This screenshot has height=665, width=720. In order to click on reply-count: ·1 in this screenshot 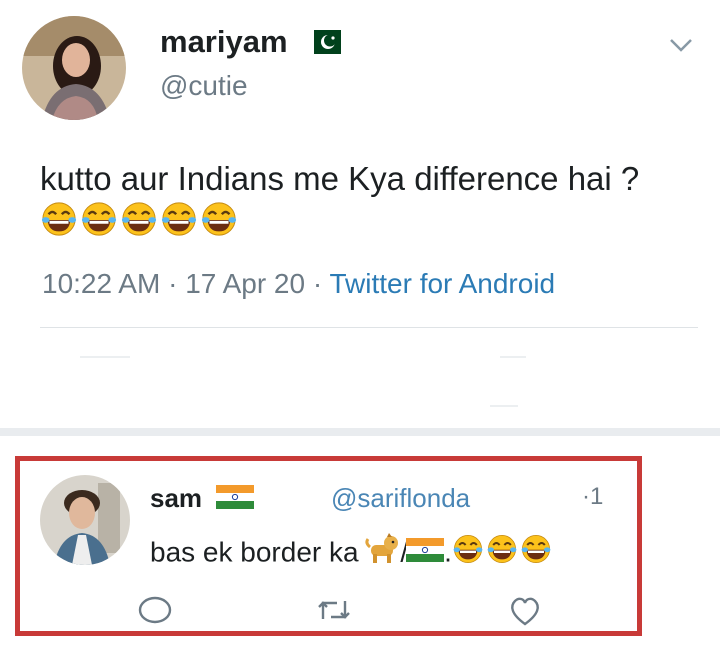, I will do `click(592, 497)`.